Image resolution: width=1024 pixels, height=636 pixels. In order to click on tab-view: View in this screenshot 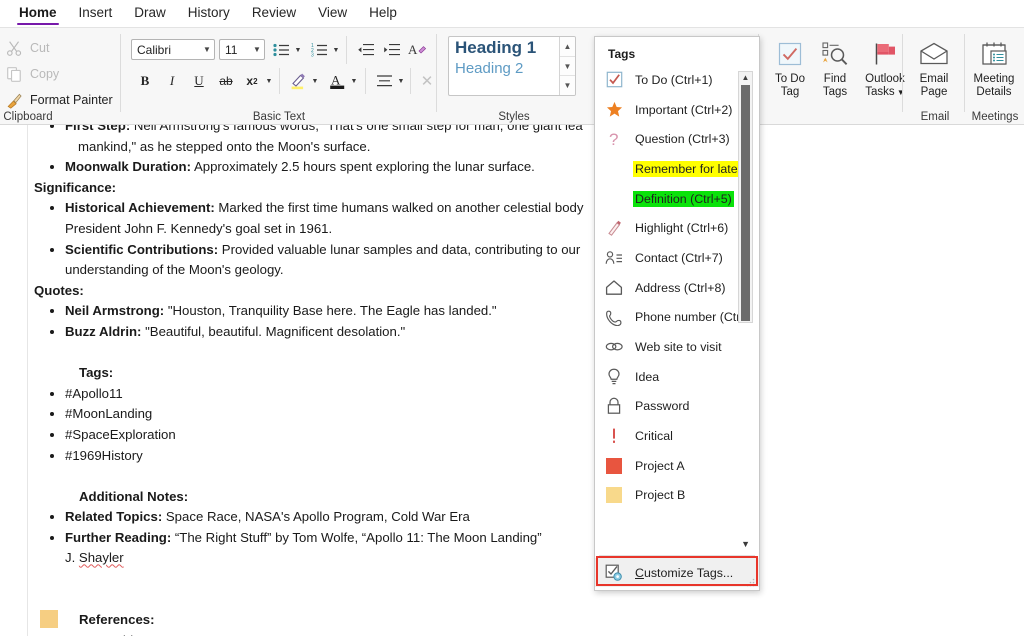, I will do `click(332, 13)`.